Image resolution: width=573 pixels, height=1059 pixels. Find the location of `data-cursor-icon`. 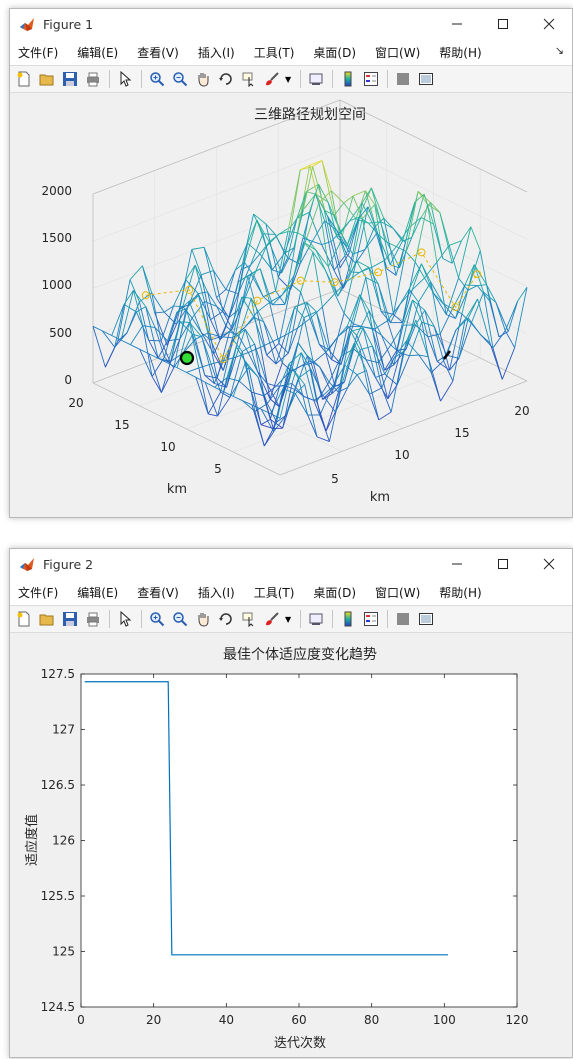

data-cursor-icon is located at coordinates (248, 619).